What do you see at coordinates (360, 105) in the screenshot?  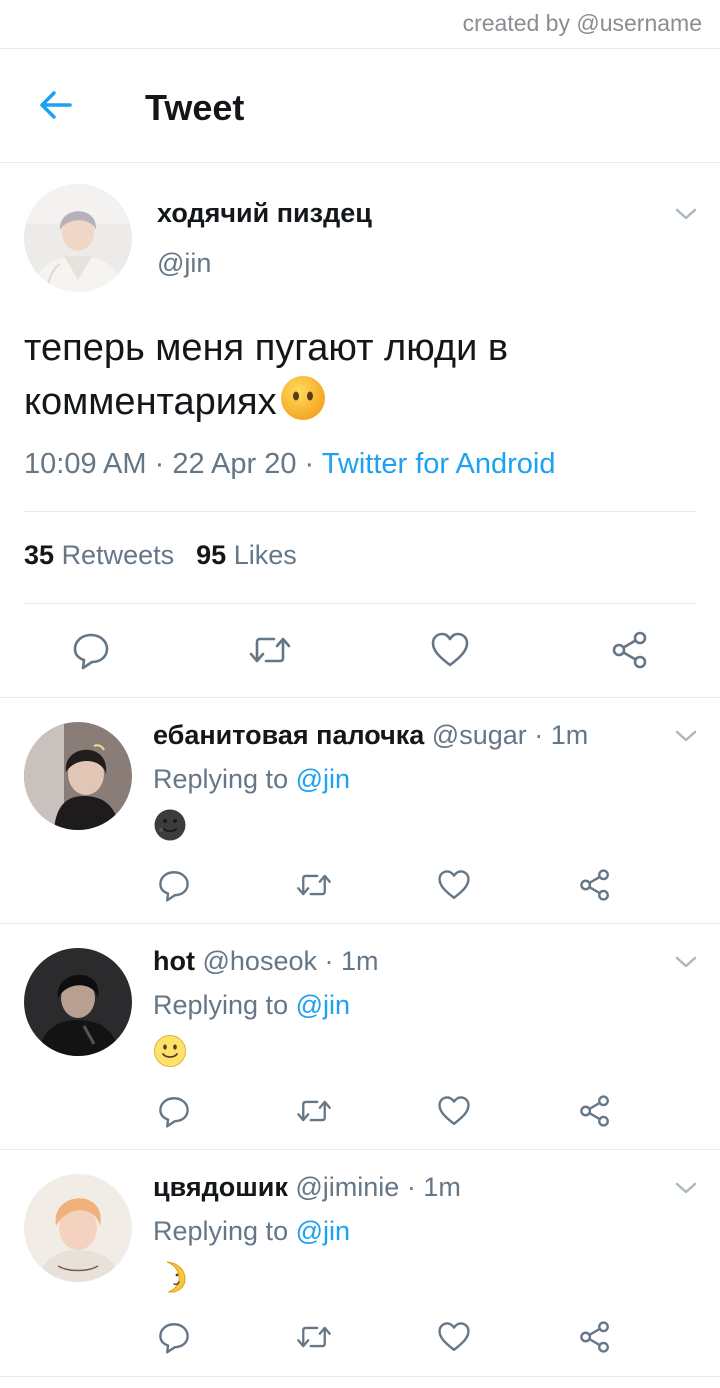 I see `header-bar: Tweet` at bounding box center [360, 105].